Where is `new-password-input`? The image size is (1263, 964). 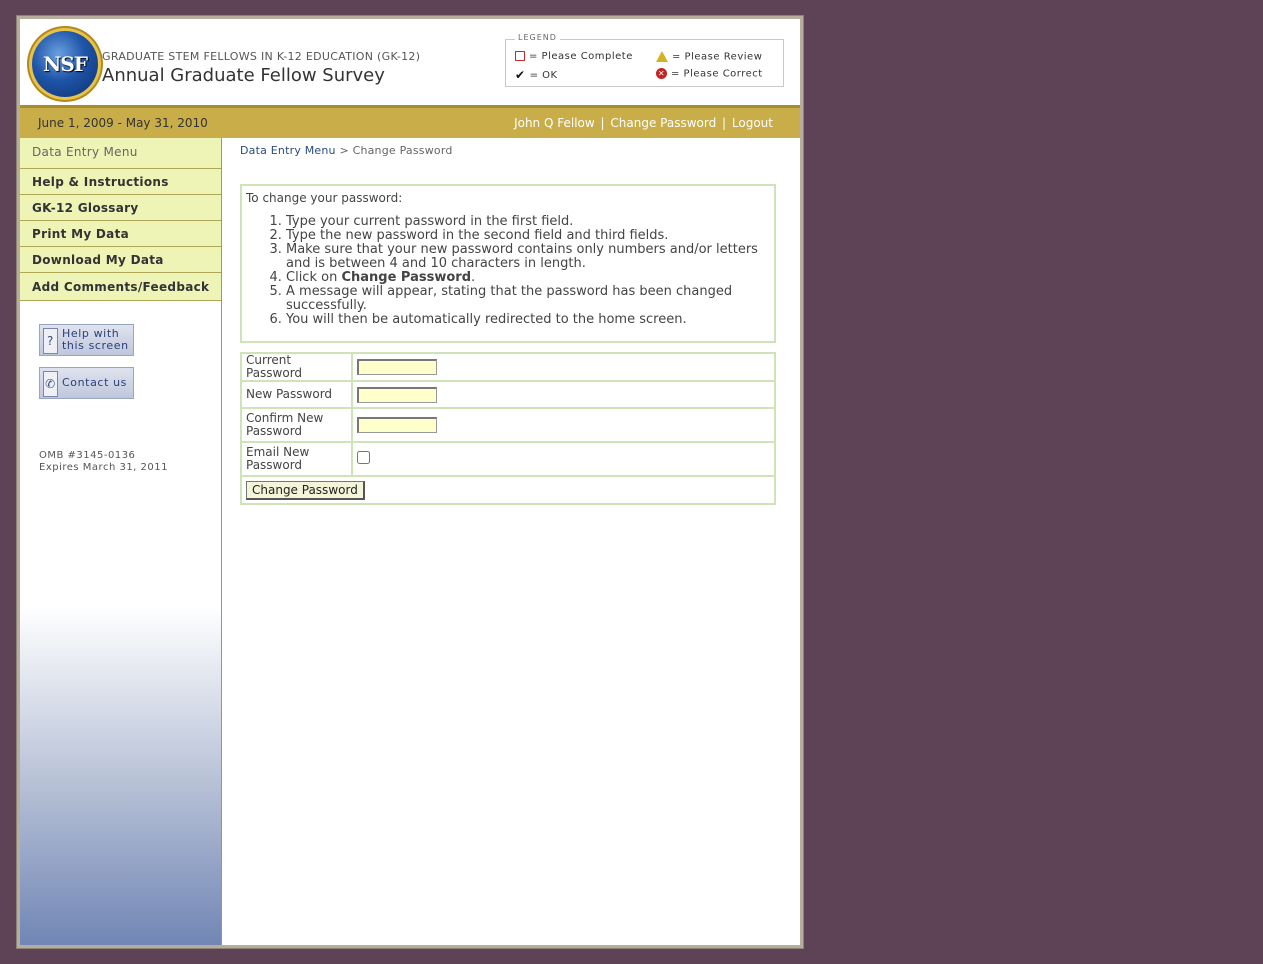 new-password-input is located at coordinates (397, 394).